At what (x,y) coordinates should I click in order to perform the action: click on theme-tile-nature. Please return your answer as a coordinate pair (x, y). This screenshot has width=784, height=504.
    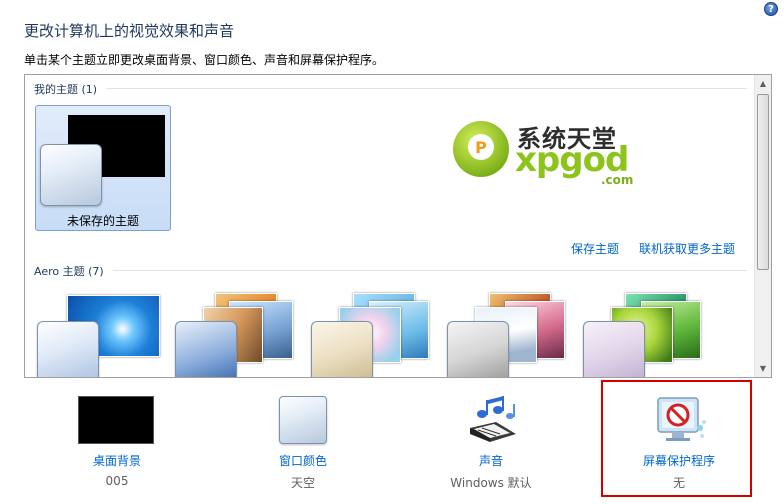
    Looking at the image, I should click on (646, 334).